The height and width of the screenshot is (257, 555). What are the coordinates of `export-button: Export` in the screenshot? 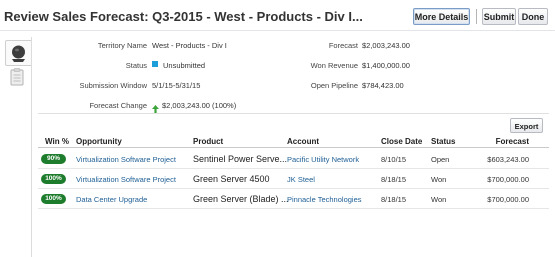 It's located at (526, 125).